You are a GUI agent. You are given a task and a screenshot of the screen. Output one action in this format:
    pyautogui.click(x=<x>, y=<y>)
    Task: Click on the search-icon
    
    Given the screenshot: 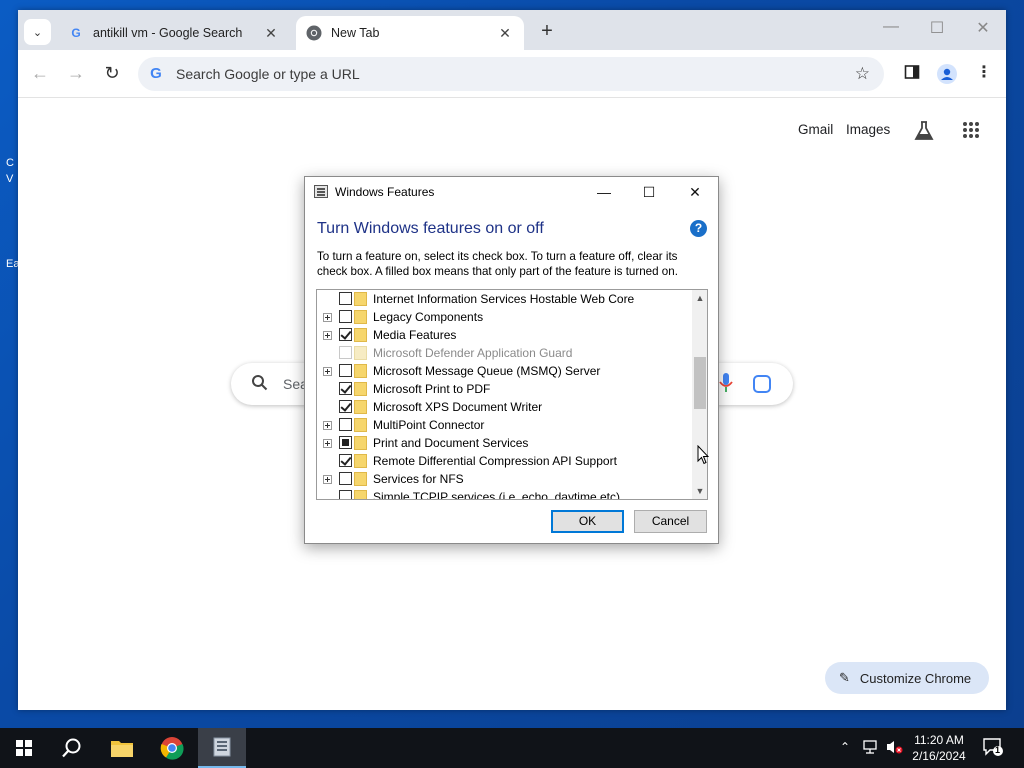 What is the action you would take?
    pyautogui.click(x=71, y=748)
    